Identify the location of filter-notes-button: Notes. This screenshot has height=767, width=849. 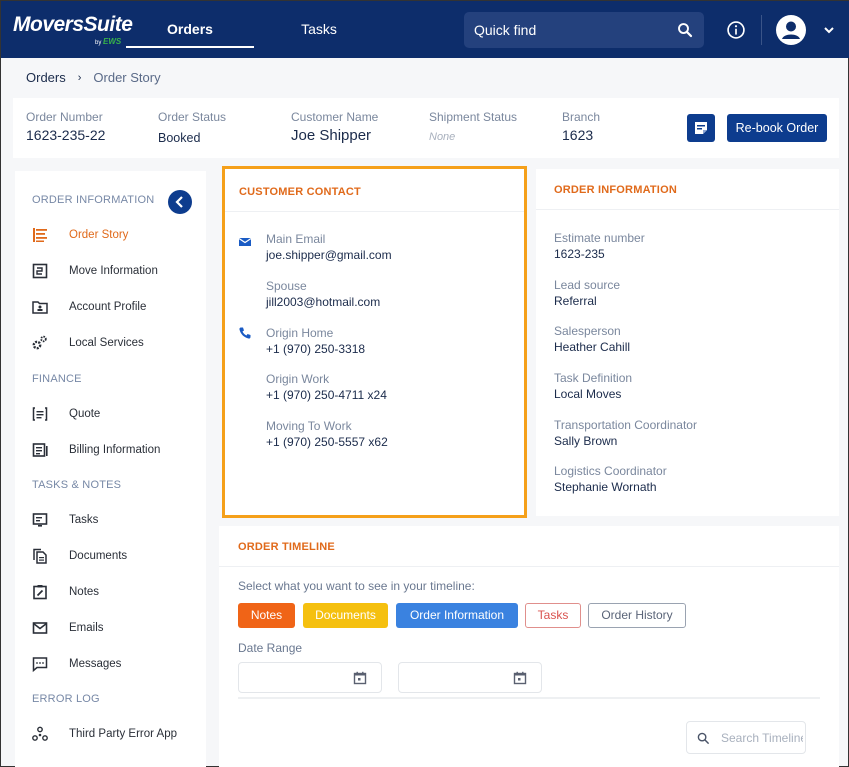
(266, 615).